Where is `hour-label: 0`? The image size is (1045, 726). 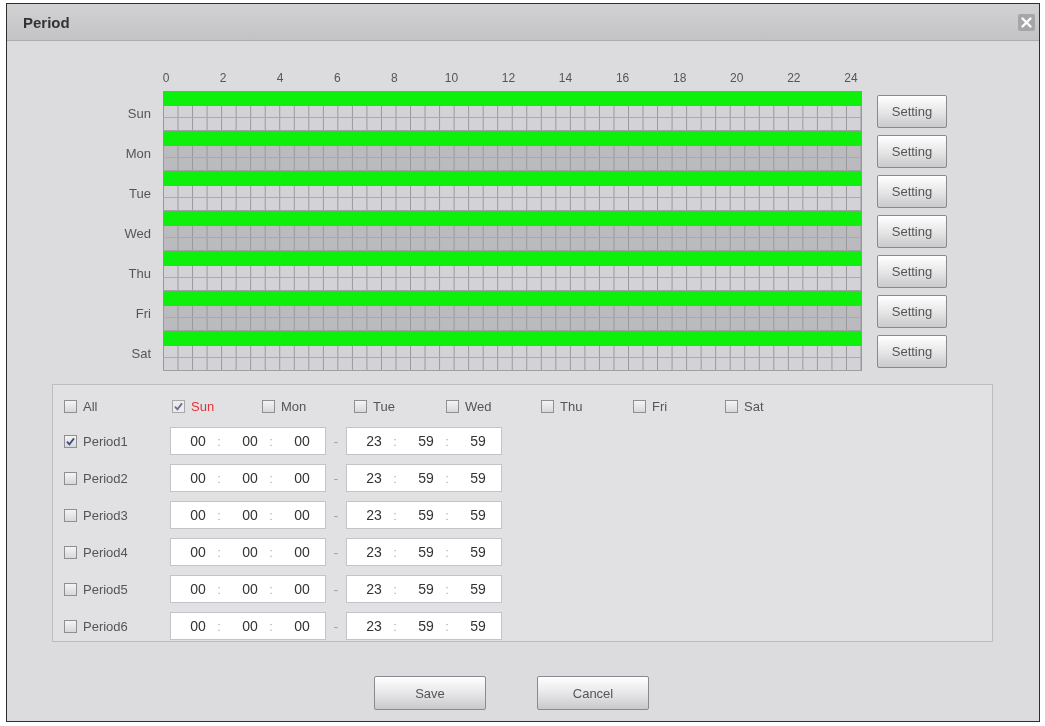 hour-label: 0 is located at coordinates (166, 78).